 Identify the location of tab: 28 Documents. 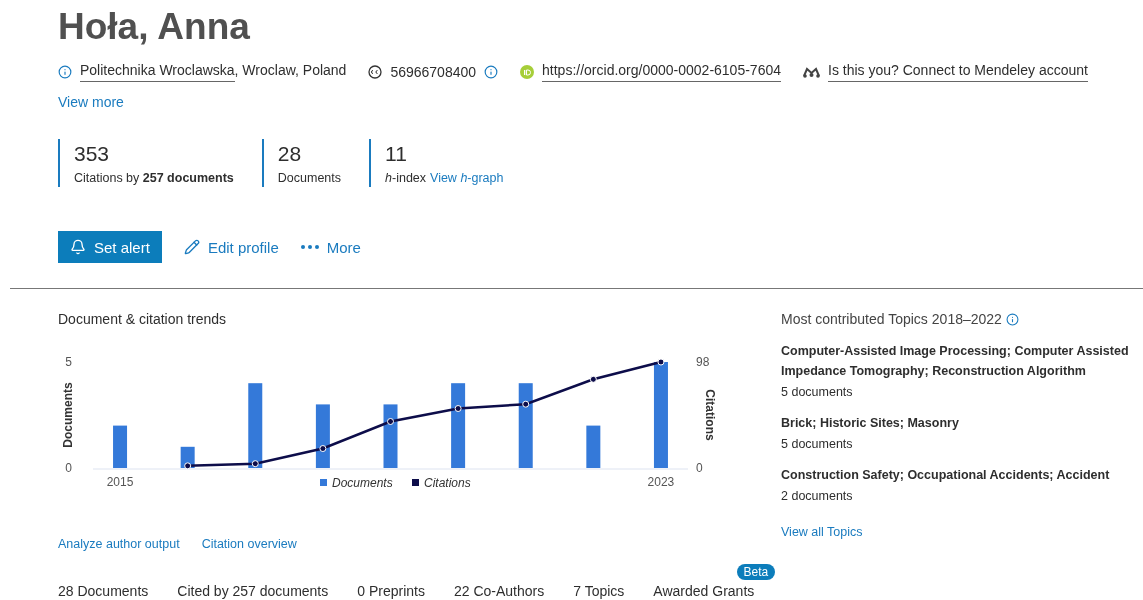
(103, 591).